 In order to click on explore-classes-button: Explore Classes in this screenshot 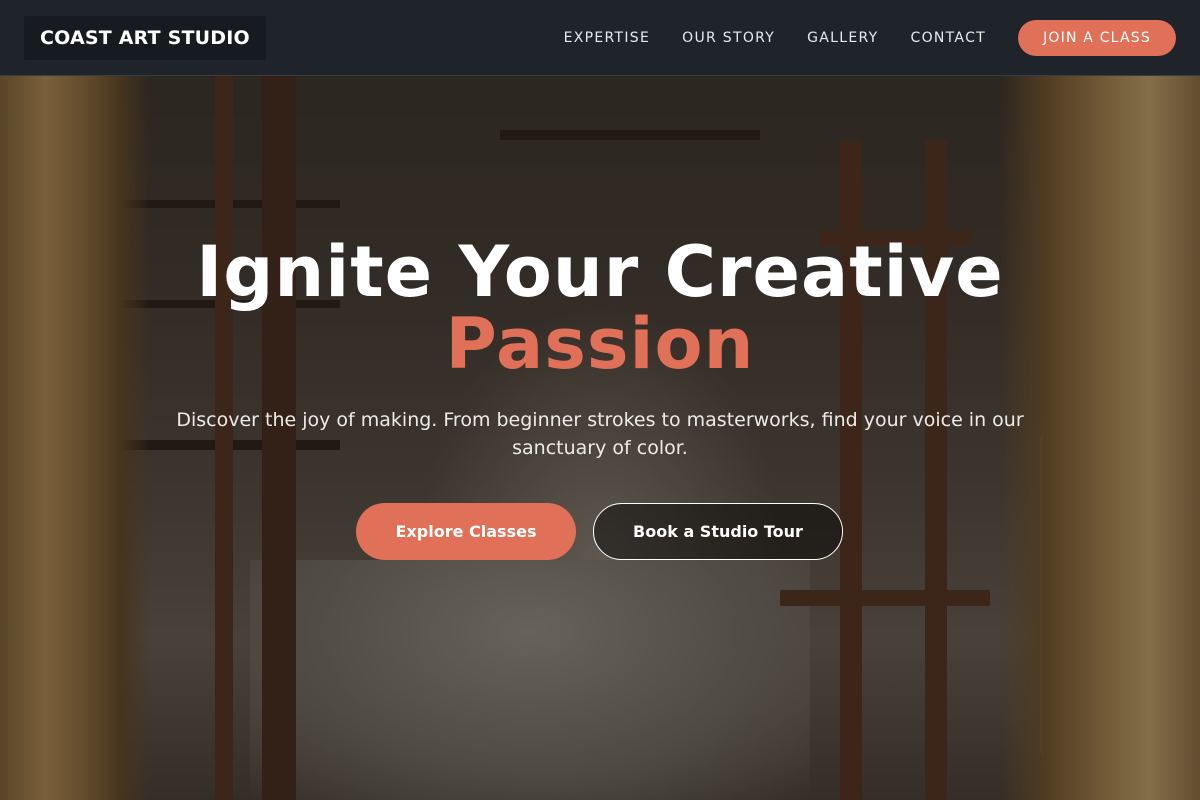, I will do `click(466, 531)`.